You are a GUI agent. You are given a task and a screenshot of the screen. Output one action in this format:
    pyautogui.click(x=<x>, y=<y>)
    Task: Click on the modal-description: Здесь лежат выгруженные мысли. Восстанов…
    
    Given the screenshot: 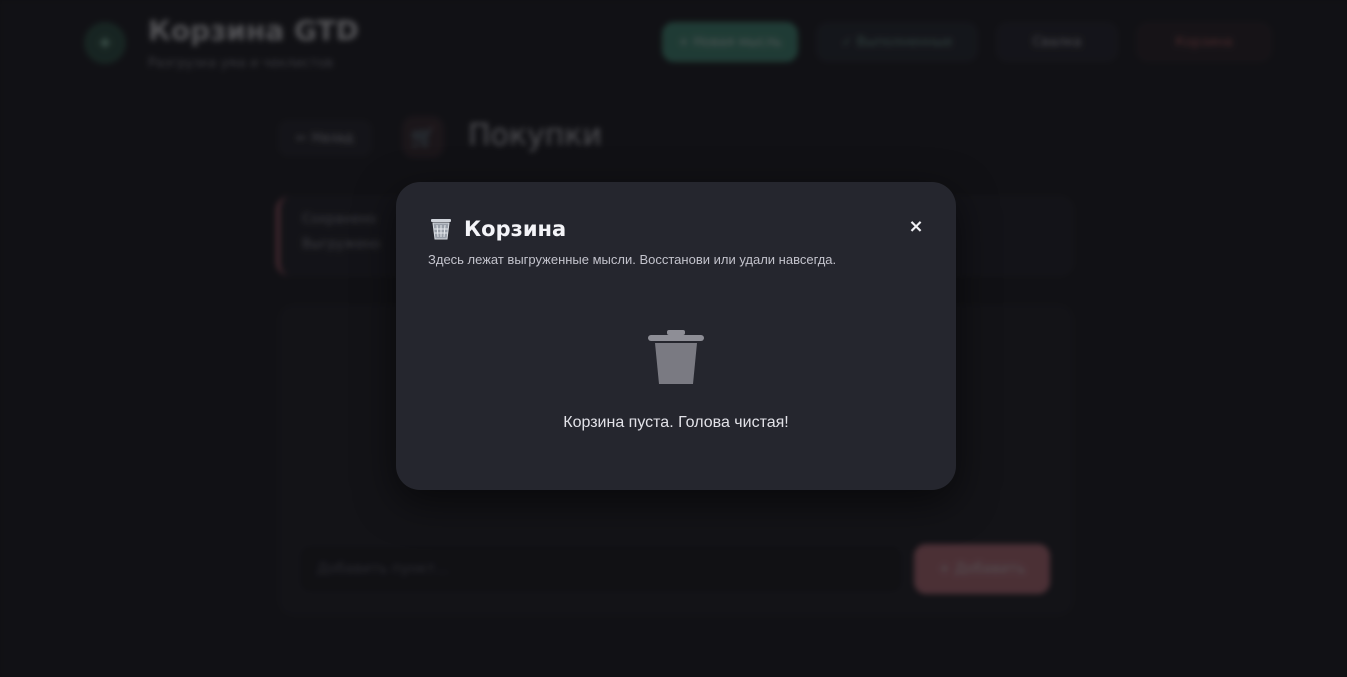 What is the action you would take?
    pyautogui.click(x=632, y=259)
    